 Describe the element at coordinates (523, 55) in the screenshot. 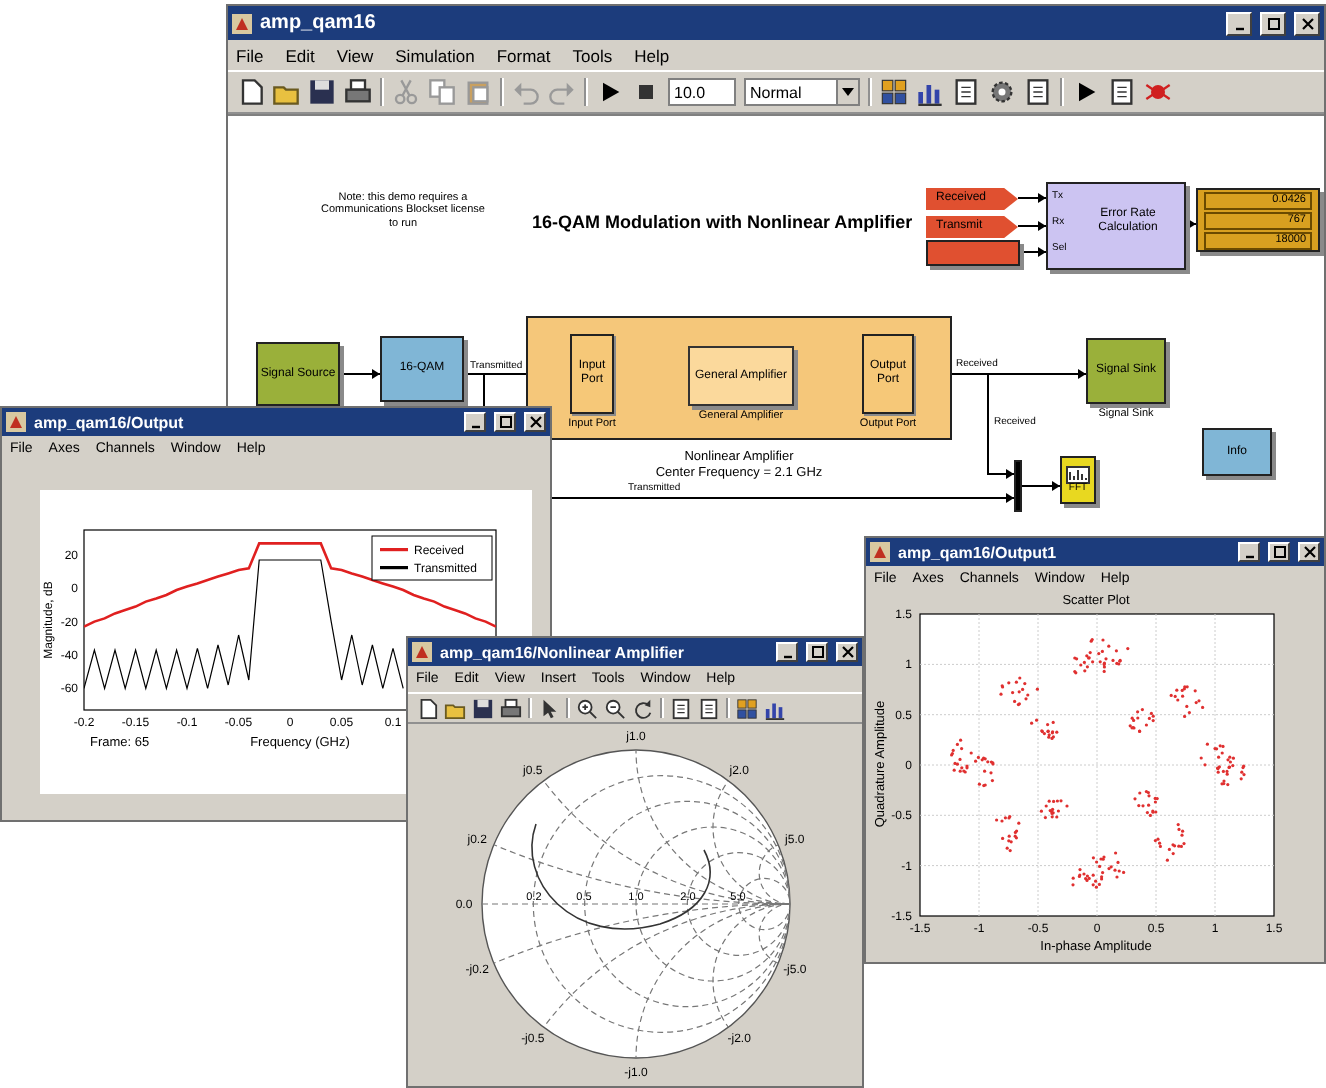

I see `menu-item: Format` at that location.